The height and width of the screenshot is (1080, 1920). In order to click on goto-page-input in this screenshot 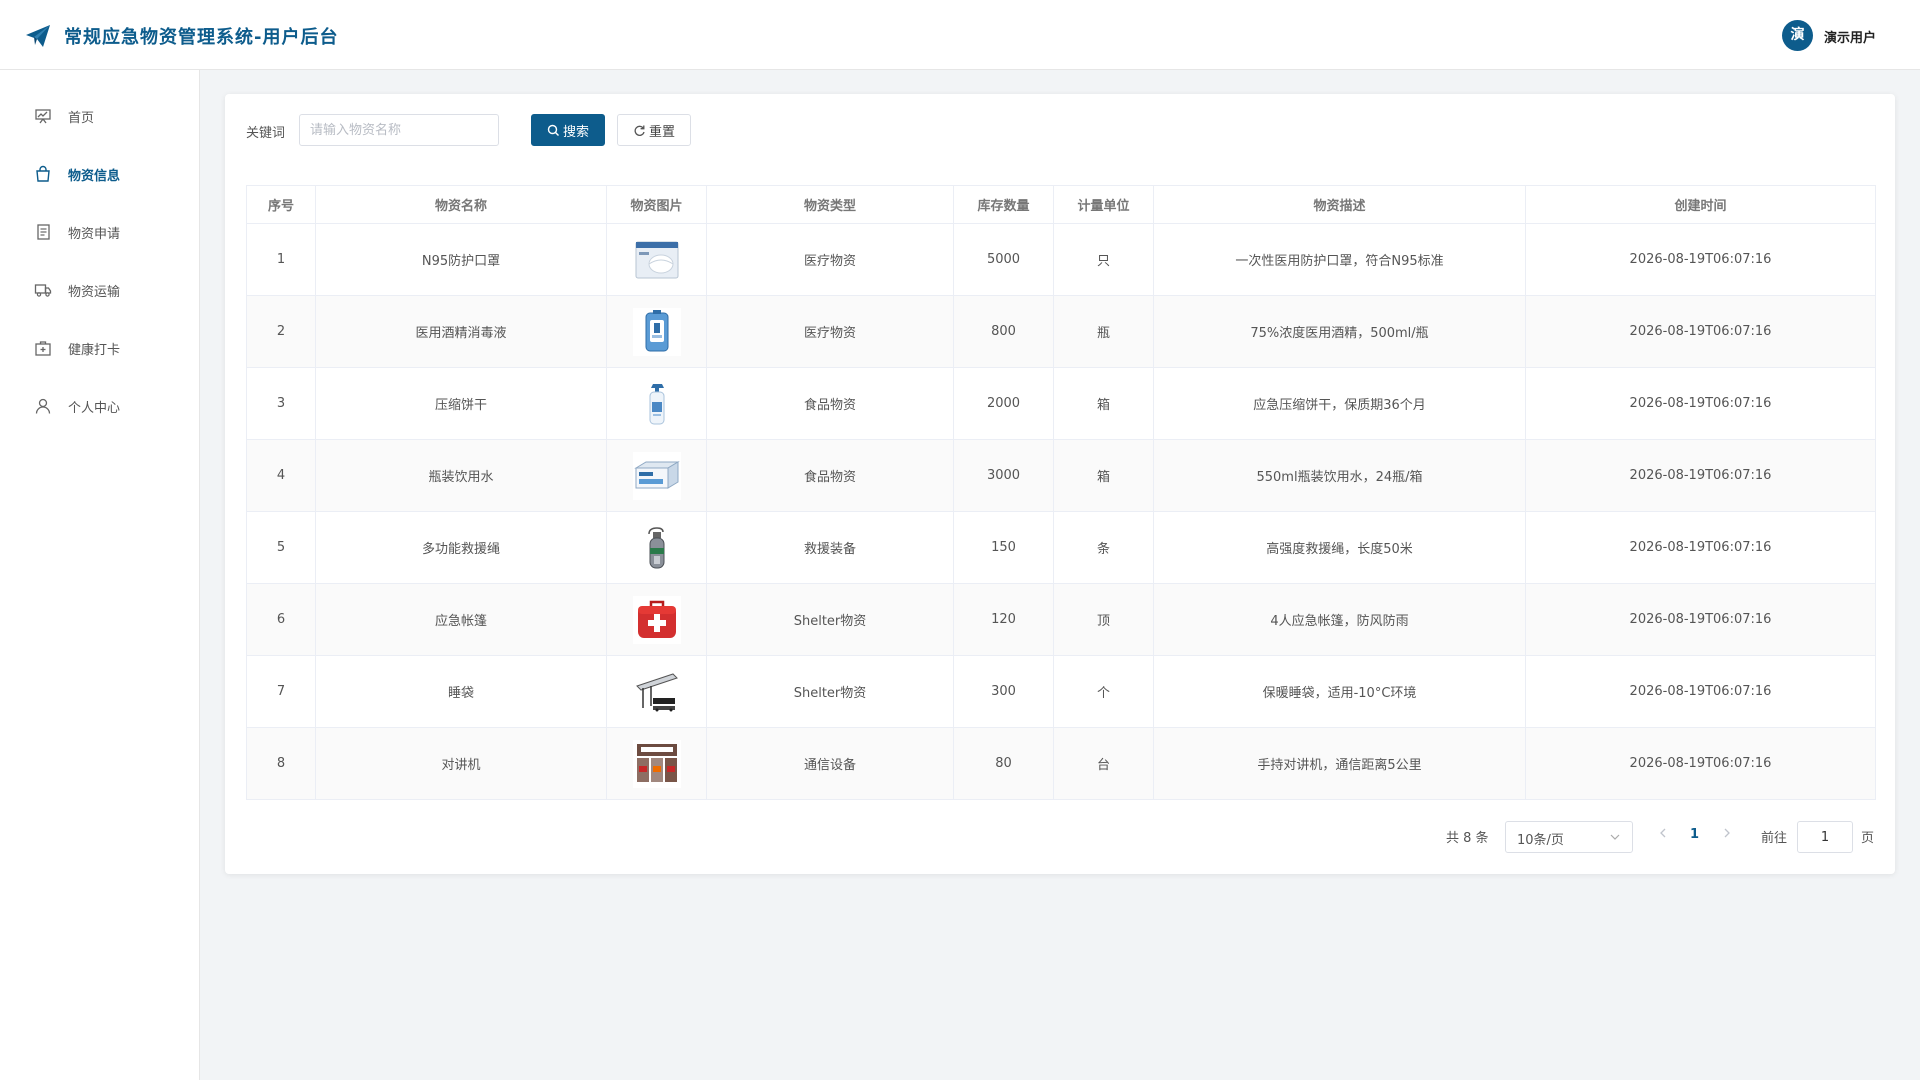, I will do `click(1825, 837)`.